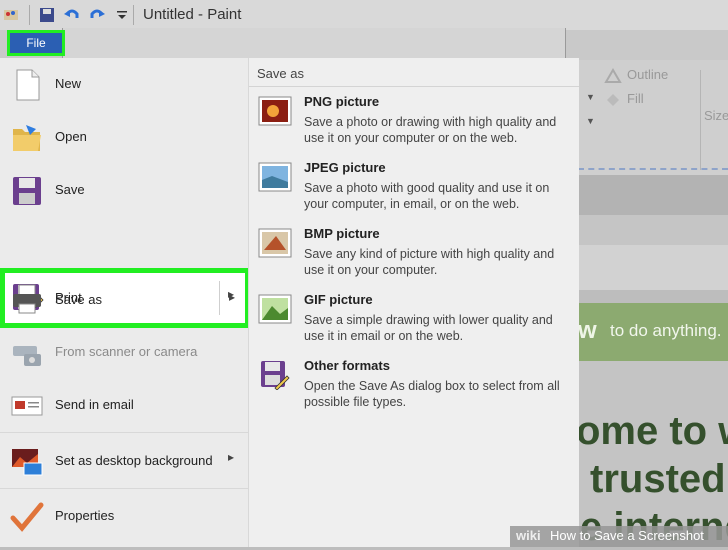  What do you see at coordinates (653, 120) in the screenshot?
I see `ribbon-shapes-group: Outline Fill Size ▼ ▼` at bounding box center [653, 120].